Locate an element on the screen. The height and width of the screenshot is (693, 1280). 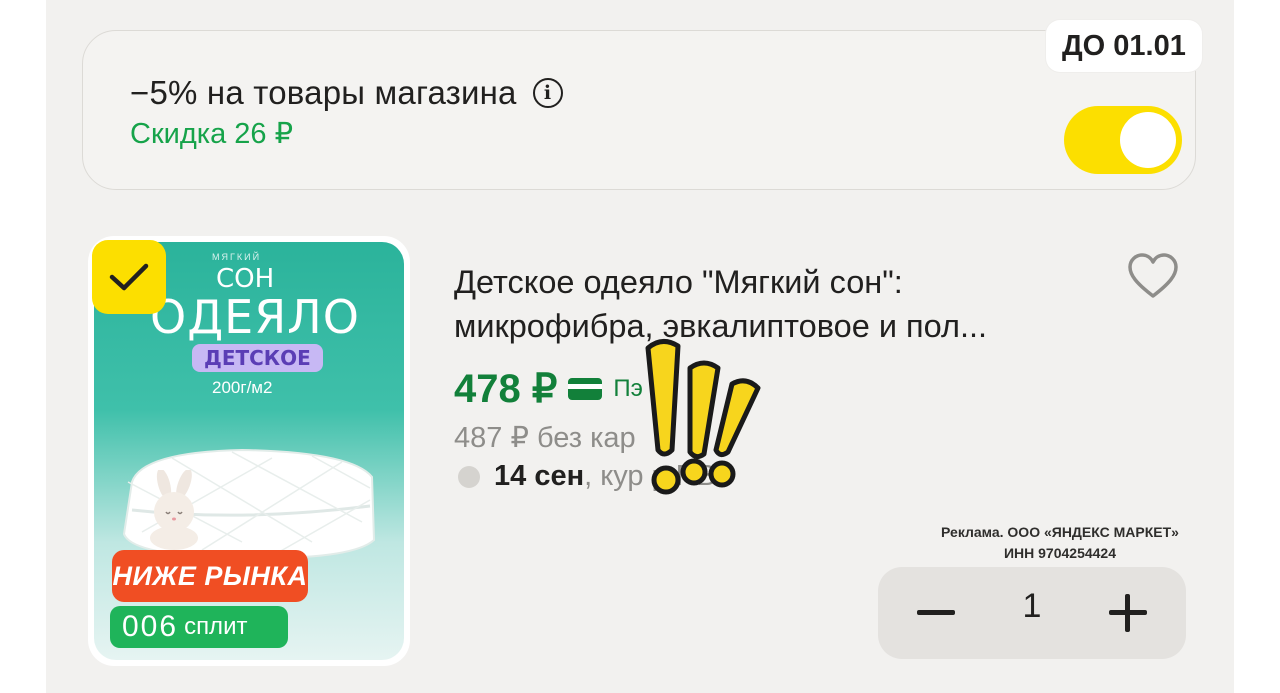
quantity-stepper: 1 is located at coordinates (1032, 613).